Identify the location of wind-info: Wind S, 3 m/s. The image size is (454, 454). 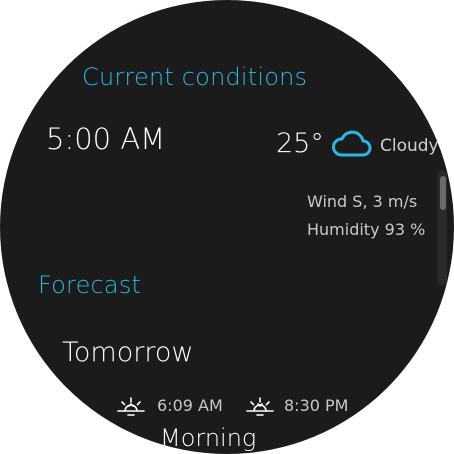
(362, 201).